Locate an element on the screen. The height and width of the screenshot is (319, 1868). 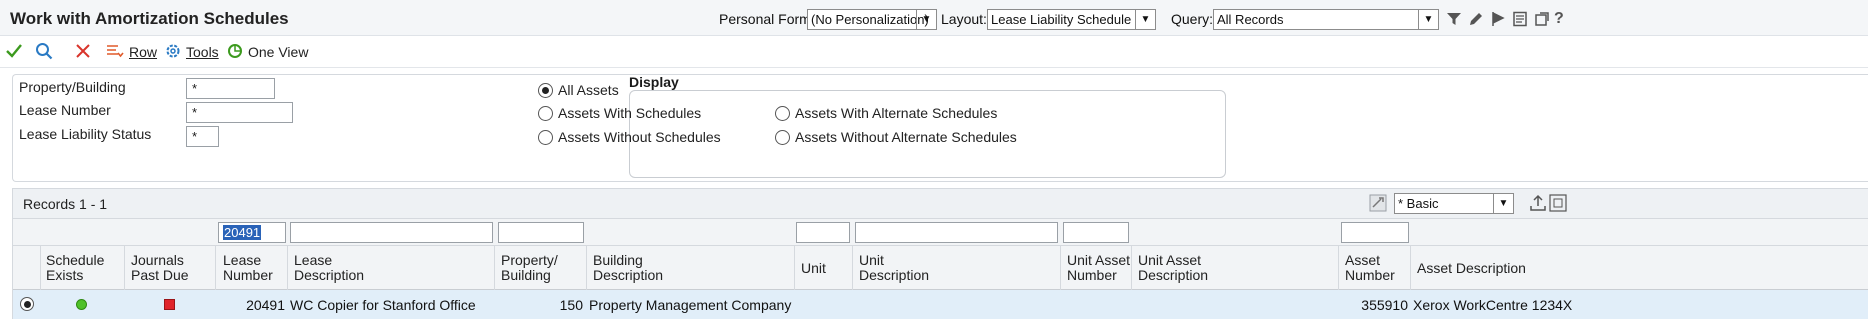
col-asset-description: Asset Description is located at coordinates (1639, 268).